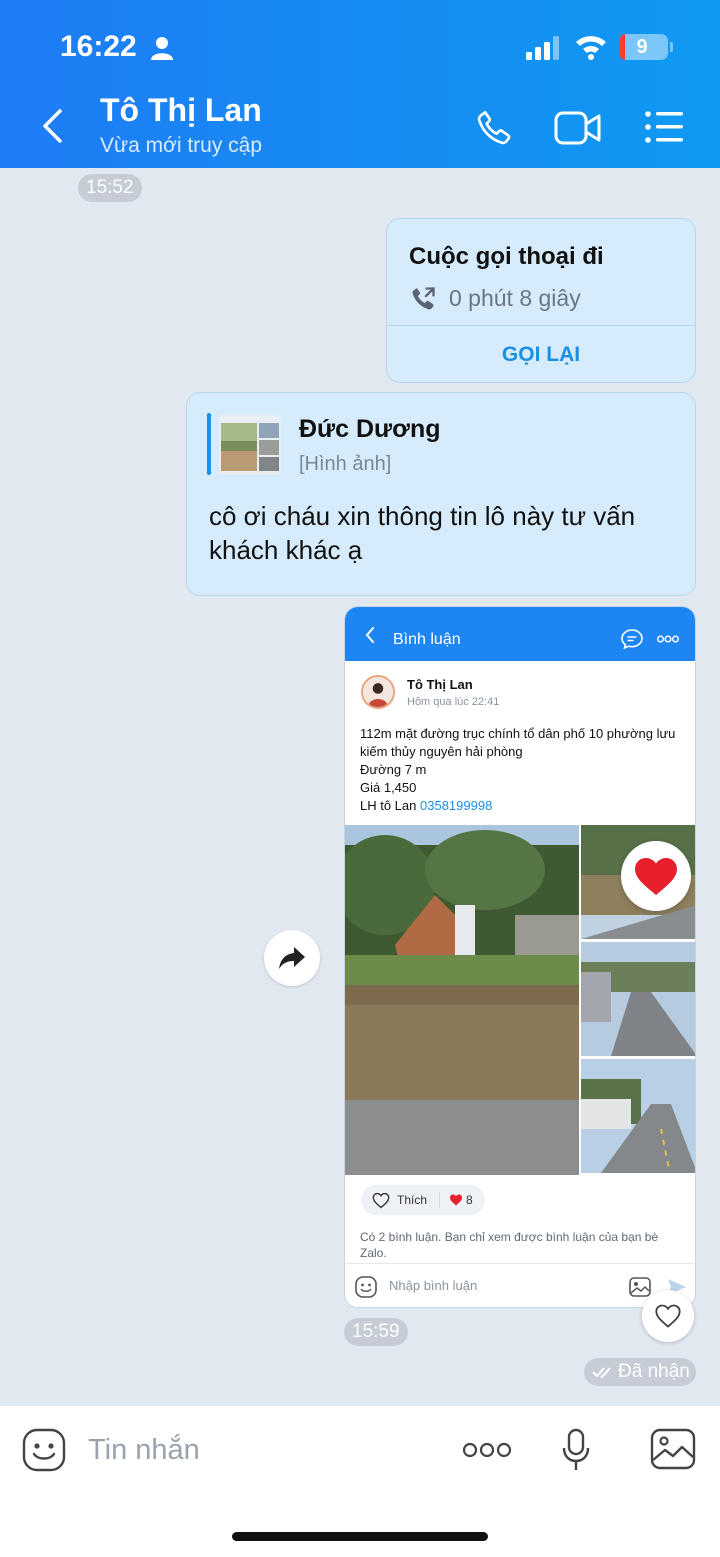 The height and width of the screenshot is (1557, 720). What do you see at coordinates (378, 692) in the screenshot?
I see `avatar` at bounding box center [378, 692].